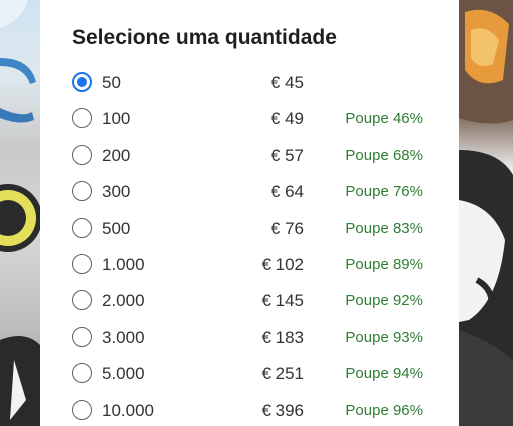 The height and width of the screenshot is (426, 513). What do you see at coordinates (123, 337) in the screenshot?
I see `quantity-label: 3.000` at bounding box center [123, 337].